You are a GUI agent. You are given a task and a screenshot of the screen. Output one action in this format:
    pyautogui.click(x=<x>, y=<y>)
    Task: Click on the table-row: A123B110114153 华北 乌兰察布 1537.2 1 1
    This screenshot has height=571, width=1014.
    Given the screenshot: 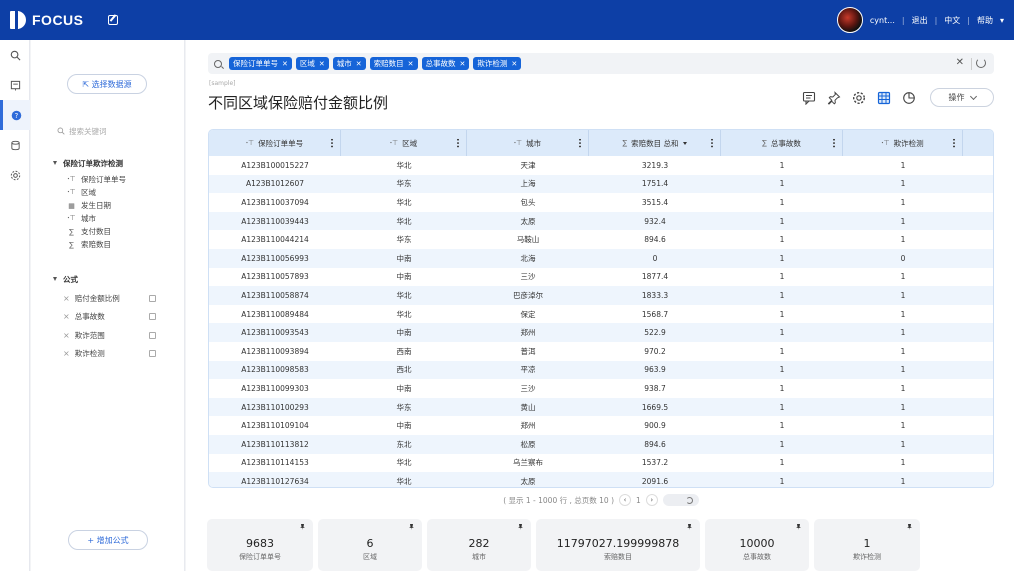 What is the action you would take?
    pyautogui.click(x=601, y=463)
    